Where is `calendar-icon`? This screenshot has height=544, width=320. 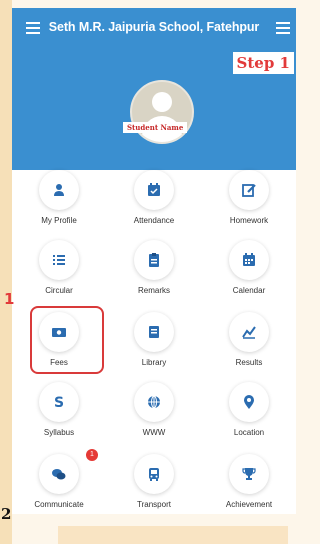 calendar-icon is located at coordinates (249, 259).